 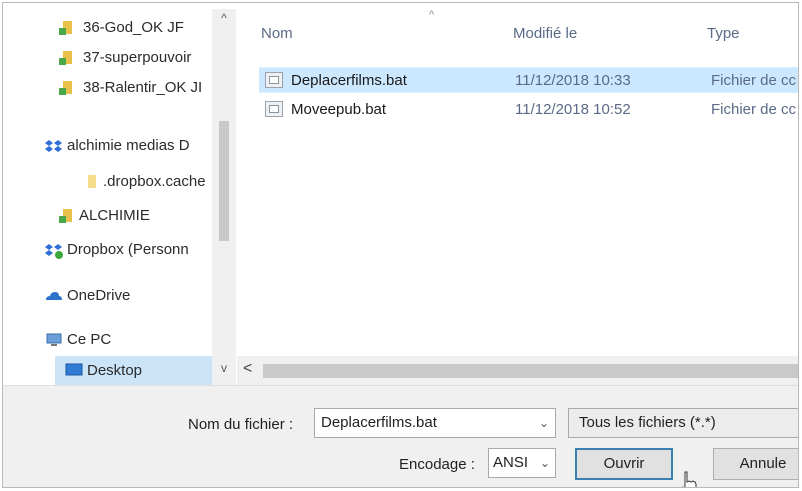 I want to click on encoding-select: ANSI ⌄, so click(x=522, y=463).